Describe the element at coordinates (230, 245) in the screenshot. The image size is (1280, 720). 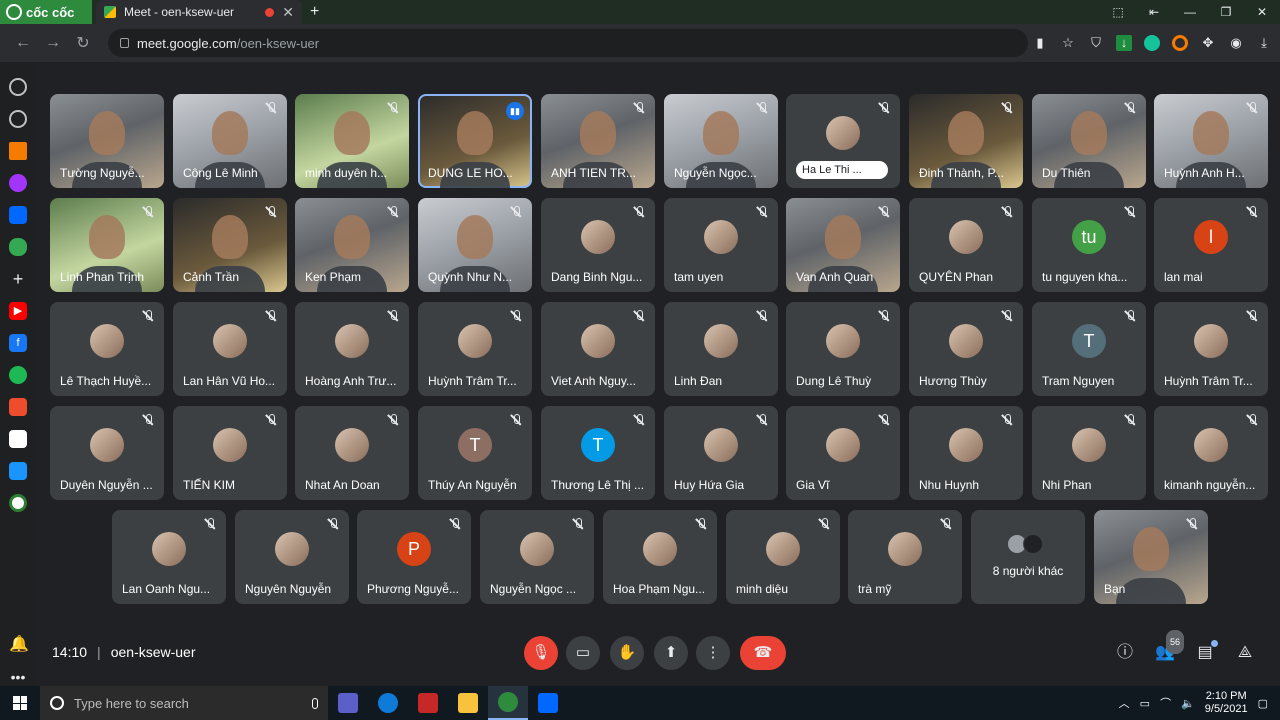
I see `participant-tile: Cảnh Trần` at that location.